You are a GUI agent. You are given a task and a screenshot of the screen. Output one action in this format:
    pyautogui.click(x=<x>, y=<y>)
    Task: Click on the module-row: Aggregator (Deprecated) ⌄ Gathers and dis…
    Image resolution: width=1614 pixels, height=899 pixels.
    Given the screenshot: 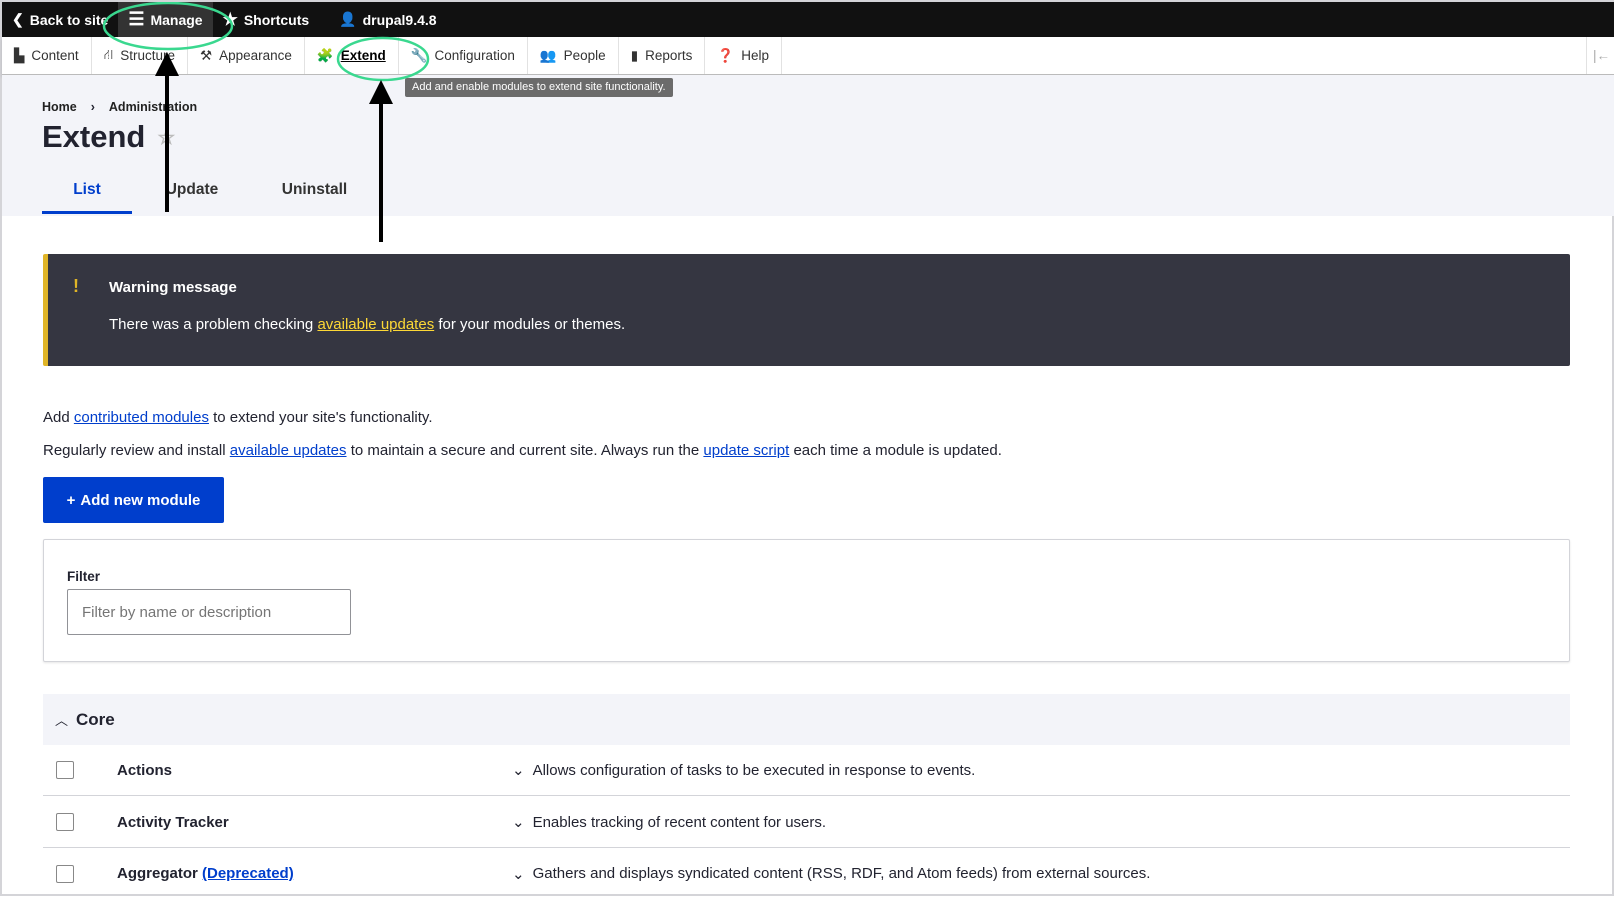 What is the action you would take?
    pyautogui.click(x=806, y=873)
    